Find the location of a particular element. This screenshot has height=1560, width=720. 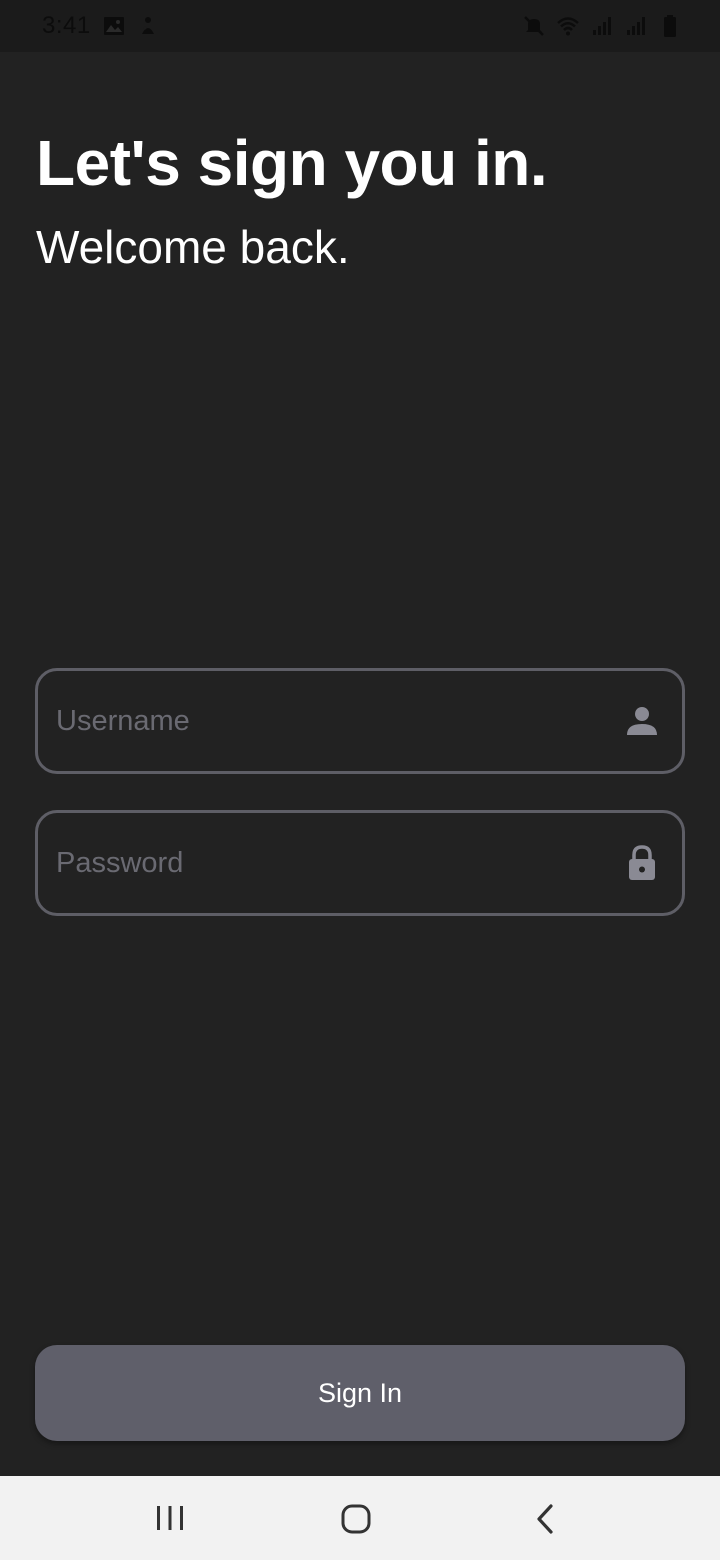

status-right-icons is located at coordinates (602, 26).